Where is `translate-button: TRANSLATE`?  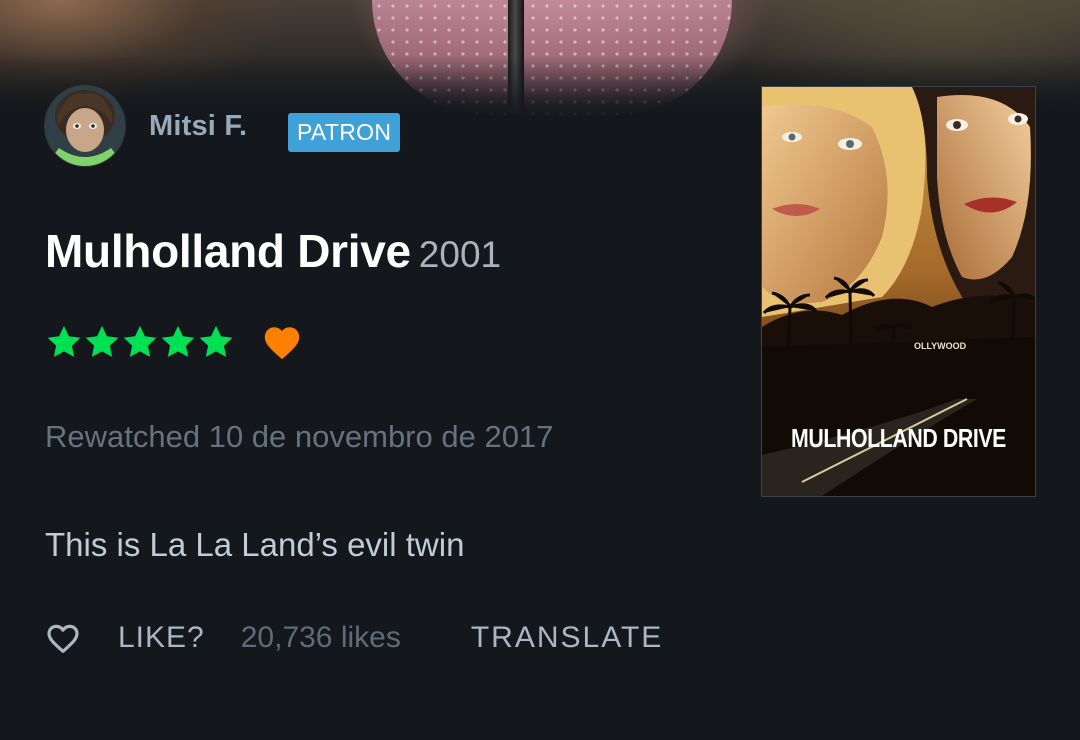
translate-button: TRANSLATE is located at coordinates (567, 638).